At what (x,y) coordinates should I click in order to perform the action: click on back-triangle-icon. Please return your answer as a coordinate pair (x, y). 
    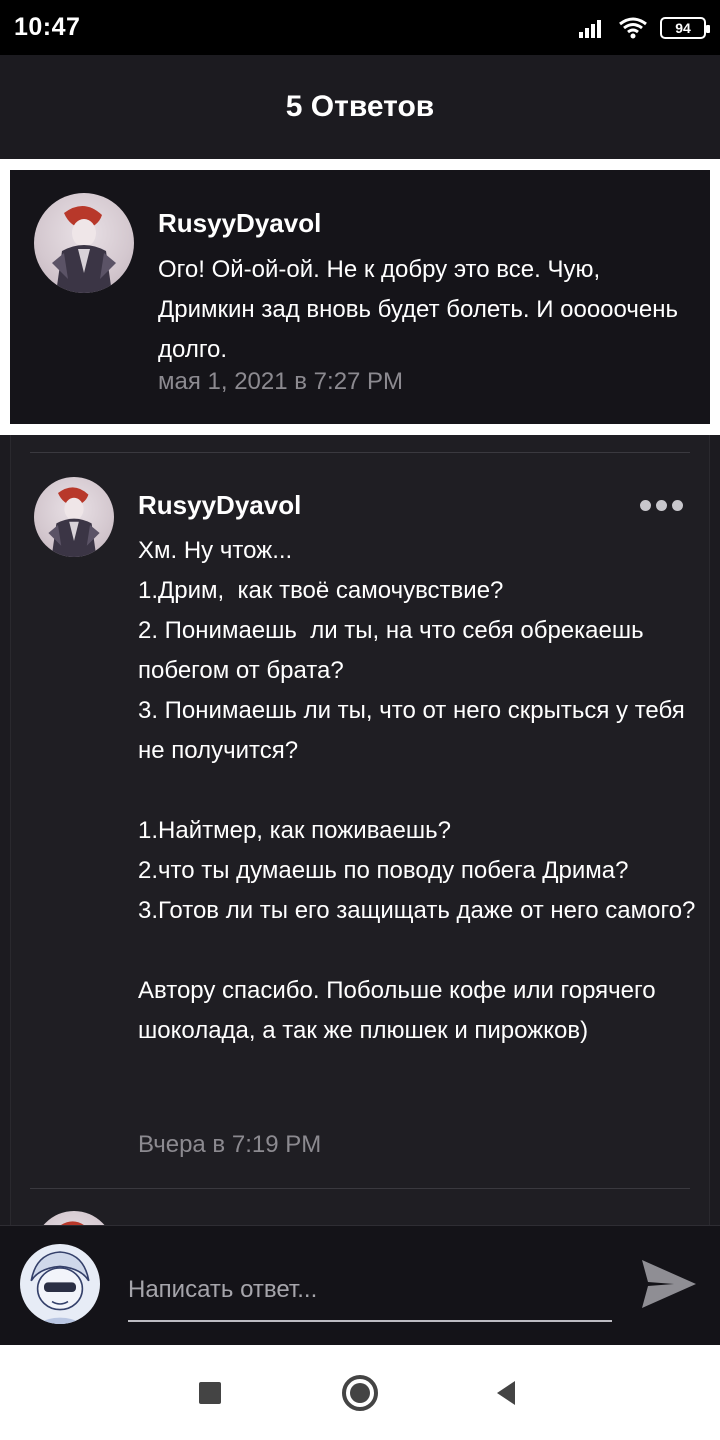
    Looking at the image, I should click on (506, 1392).